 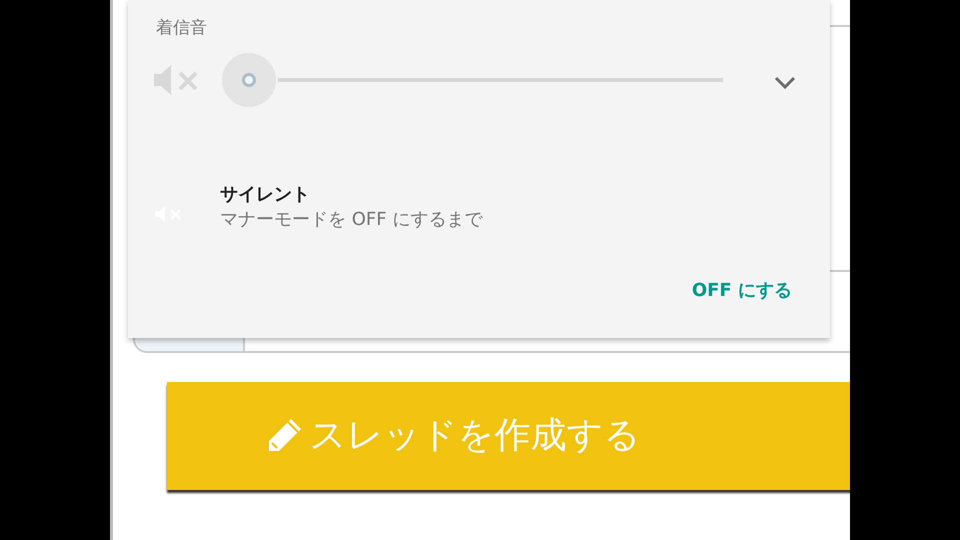 I want to click on silent-mode-description: マナーモードを OFF にするまで, so click(x=351, y=220).